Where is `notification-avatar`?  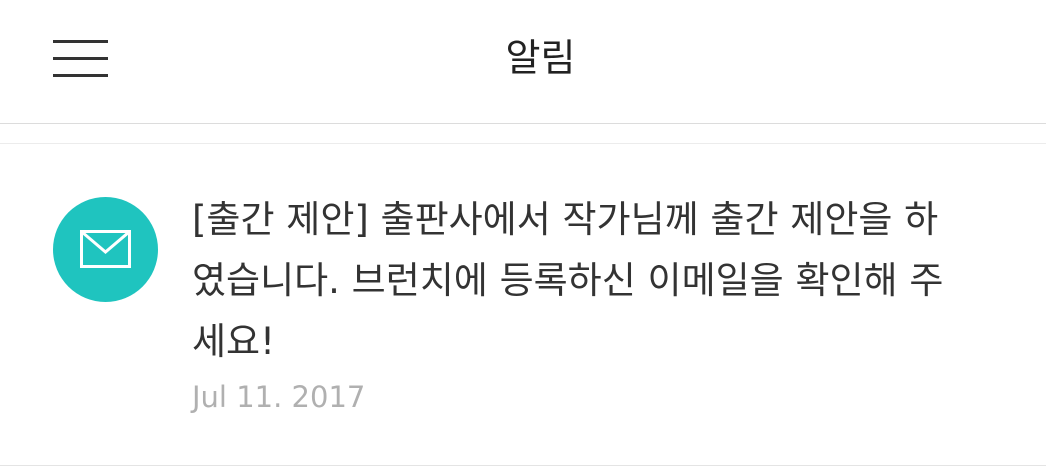 notification-avatar is located at coordinates (105, 249).